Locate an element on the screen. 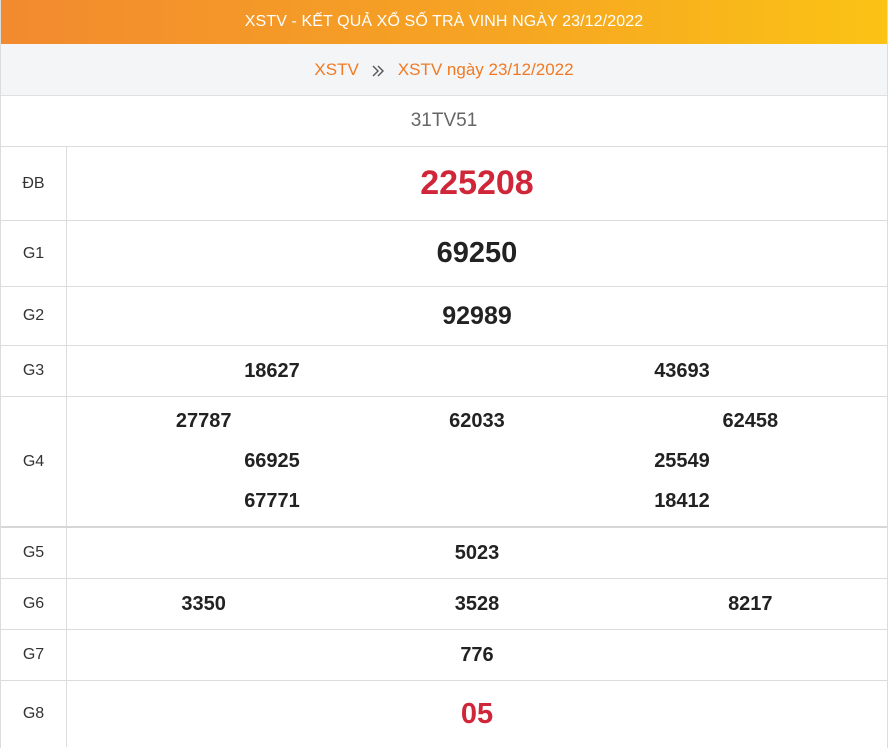 The image size is (888, 748). prize-label-g6: G6 is located at coordinates (34, 604).